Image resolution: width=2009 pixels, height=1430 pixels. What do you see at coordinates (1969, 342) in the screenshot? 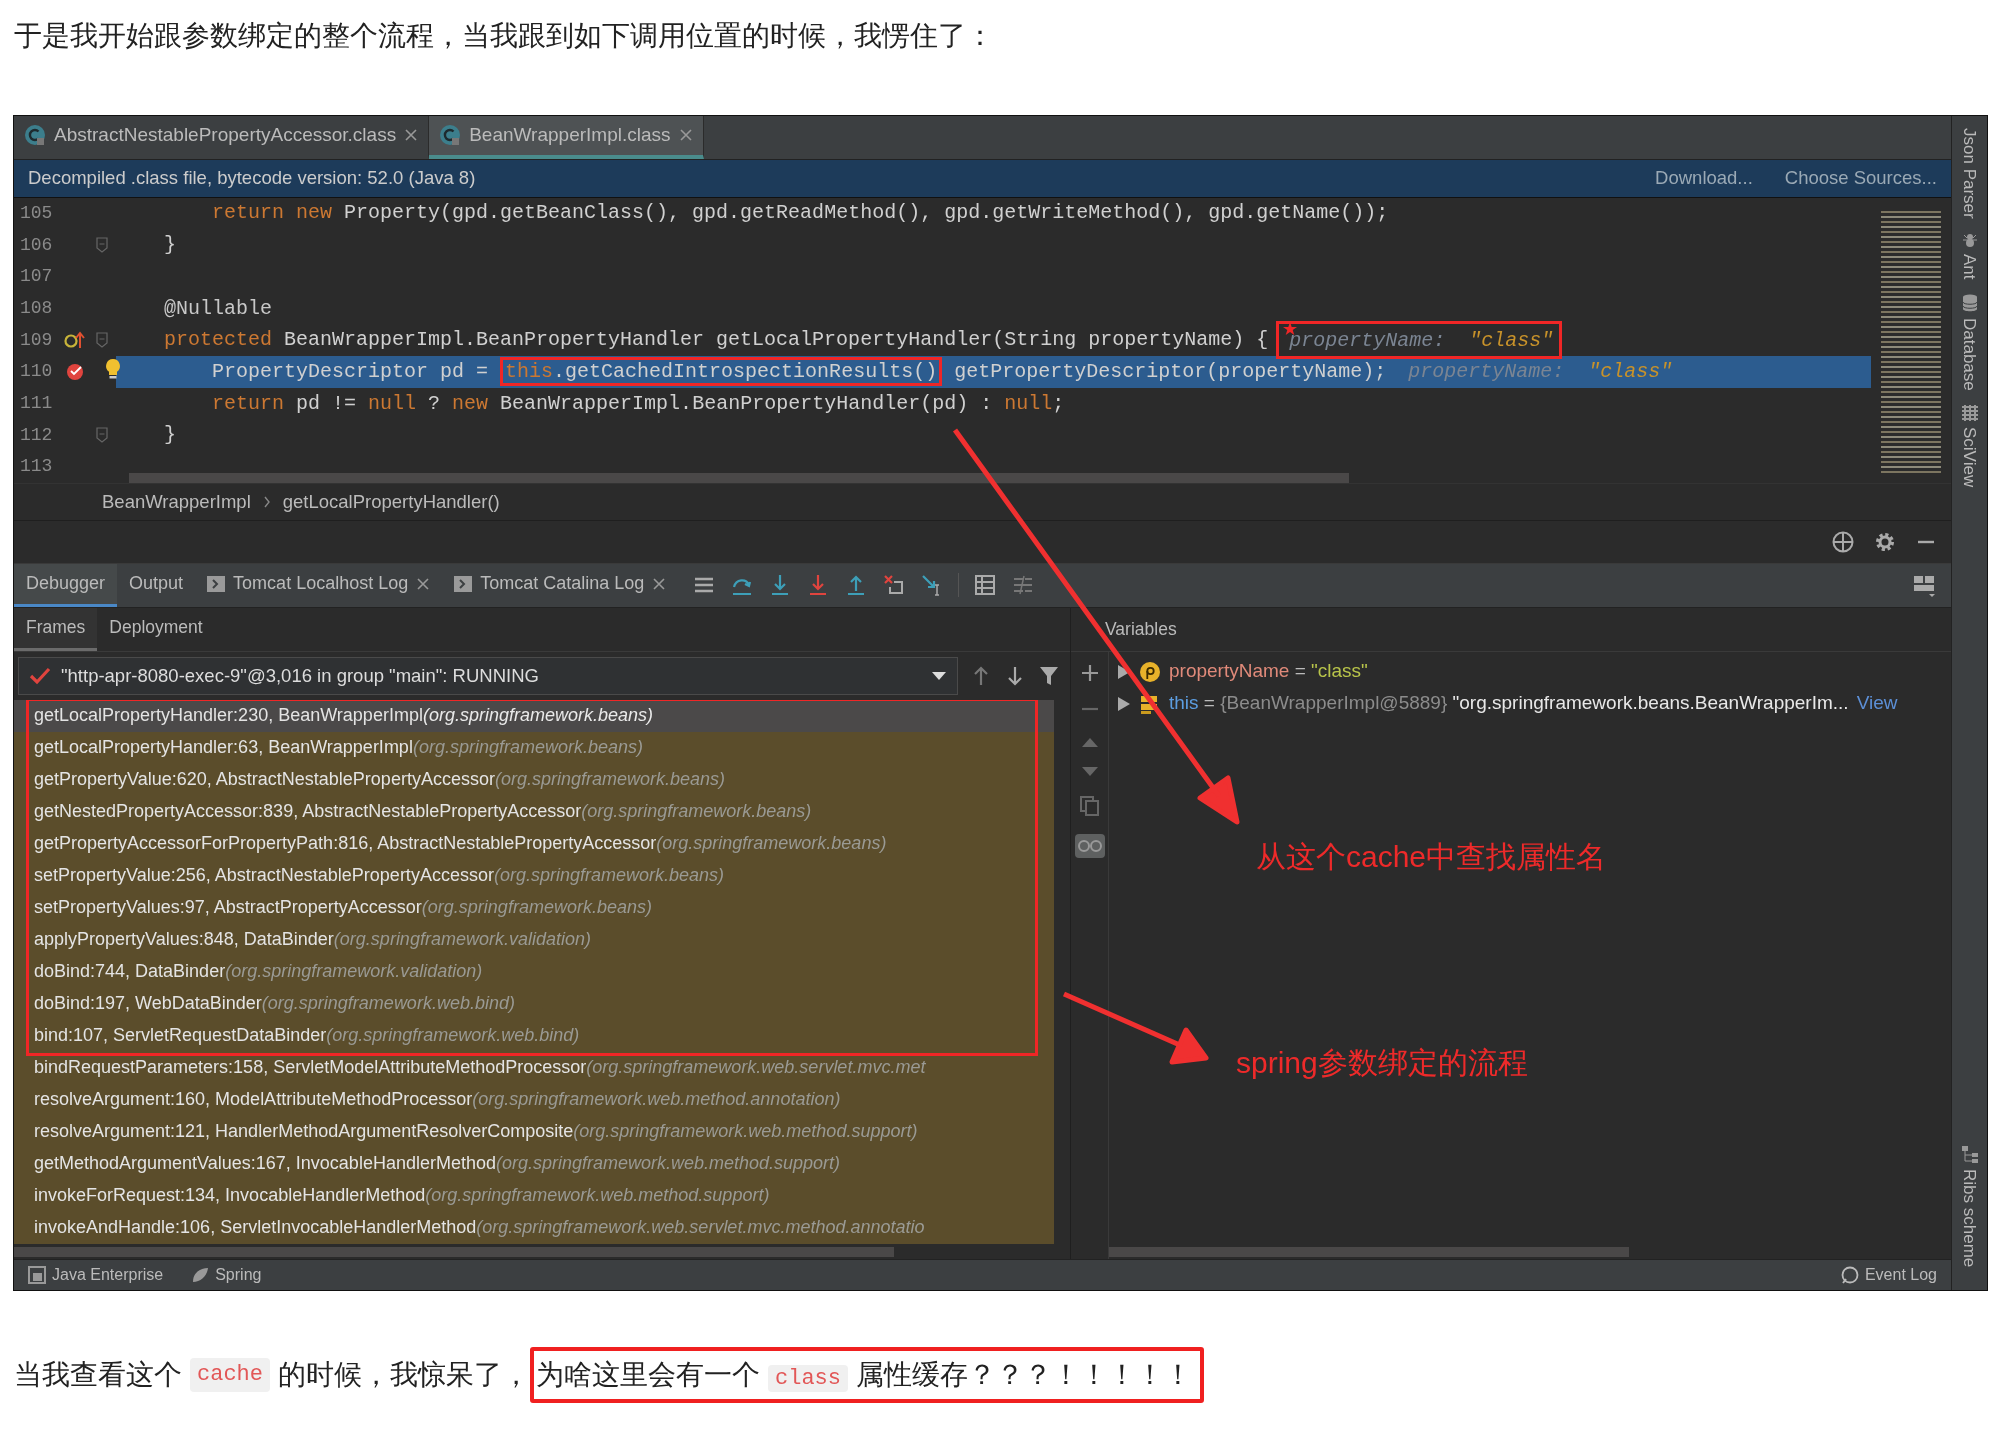
I see `side-tool-tab: Database` at bounding box center [1969, 342].